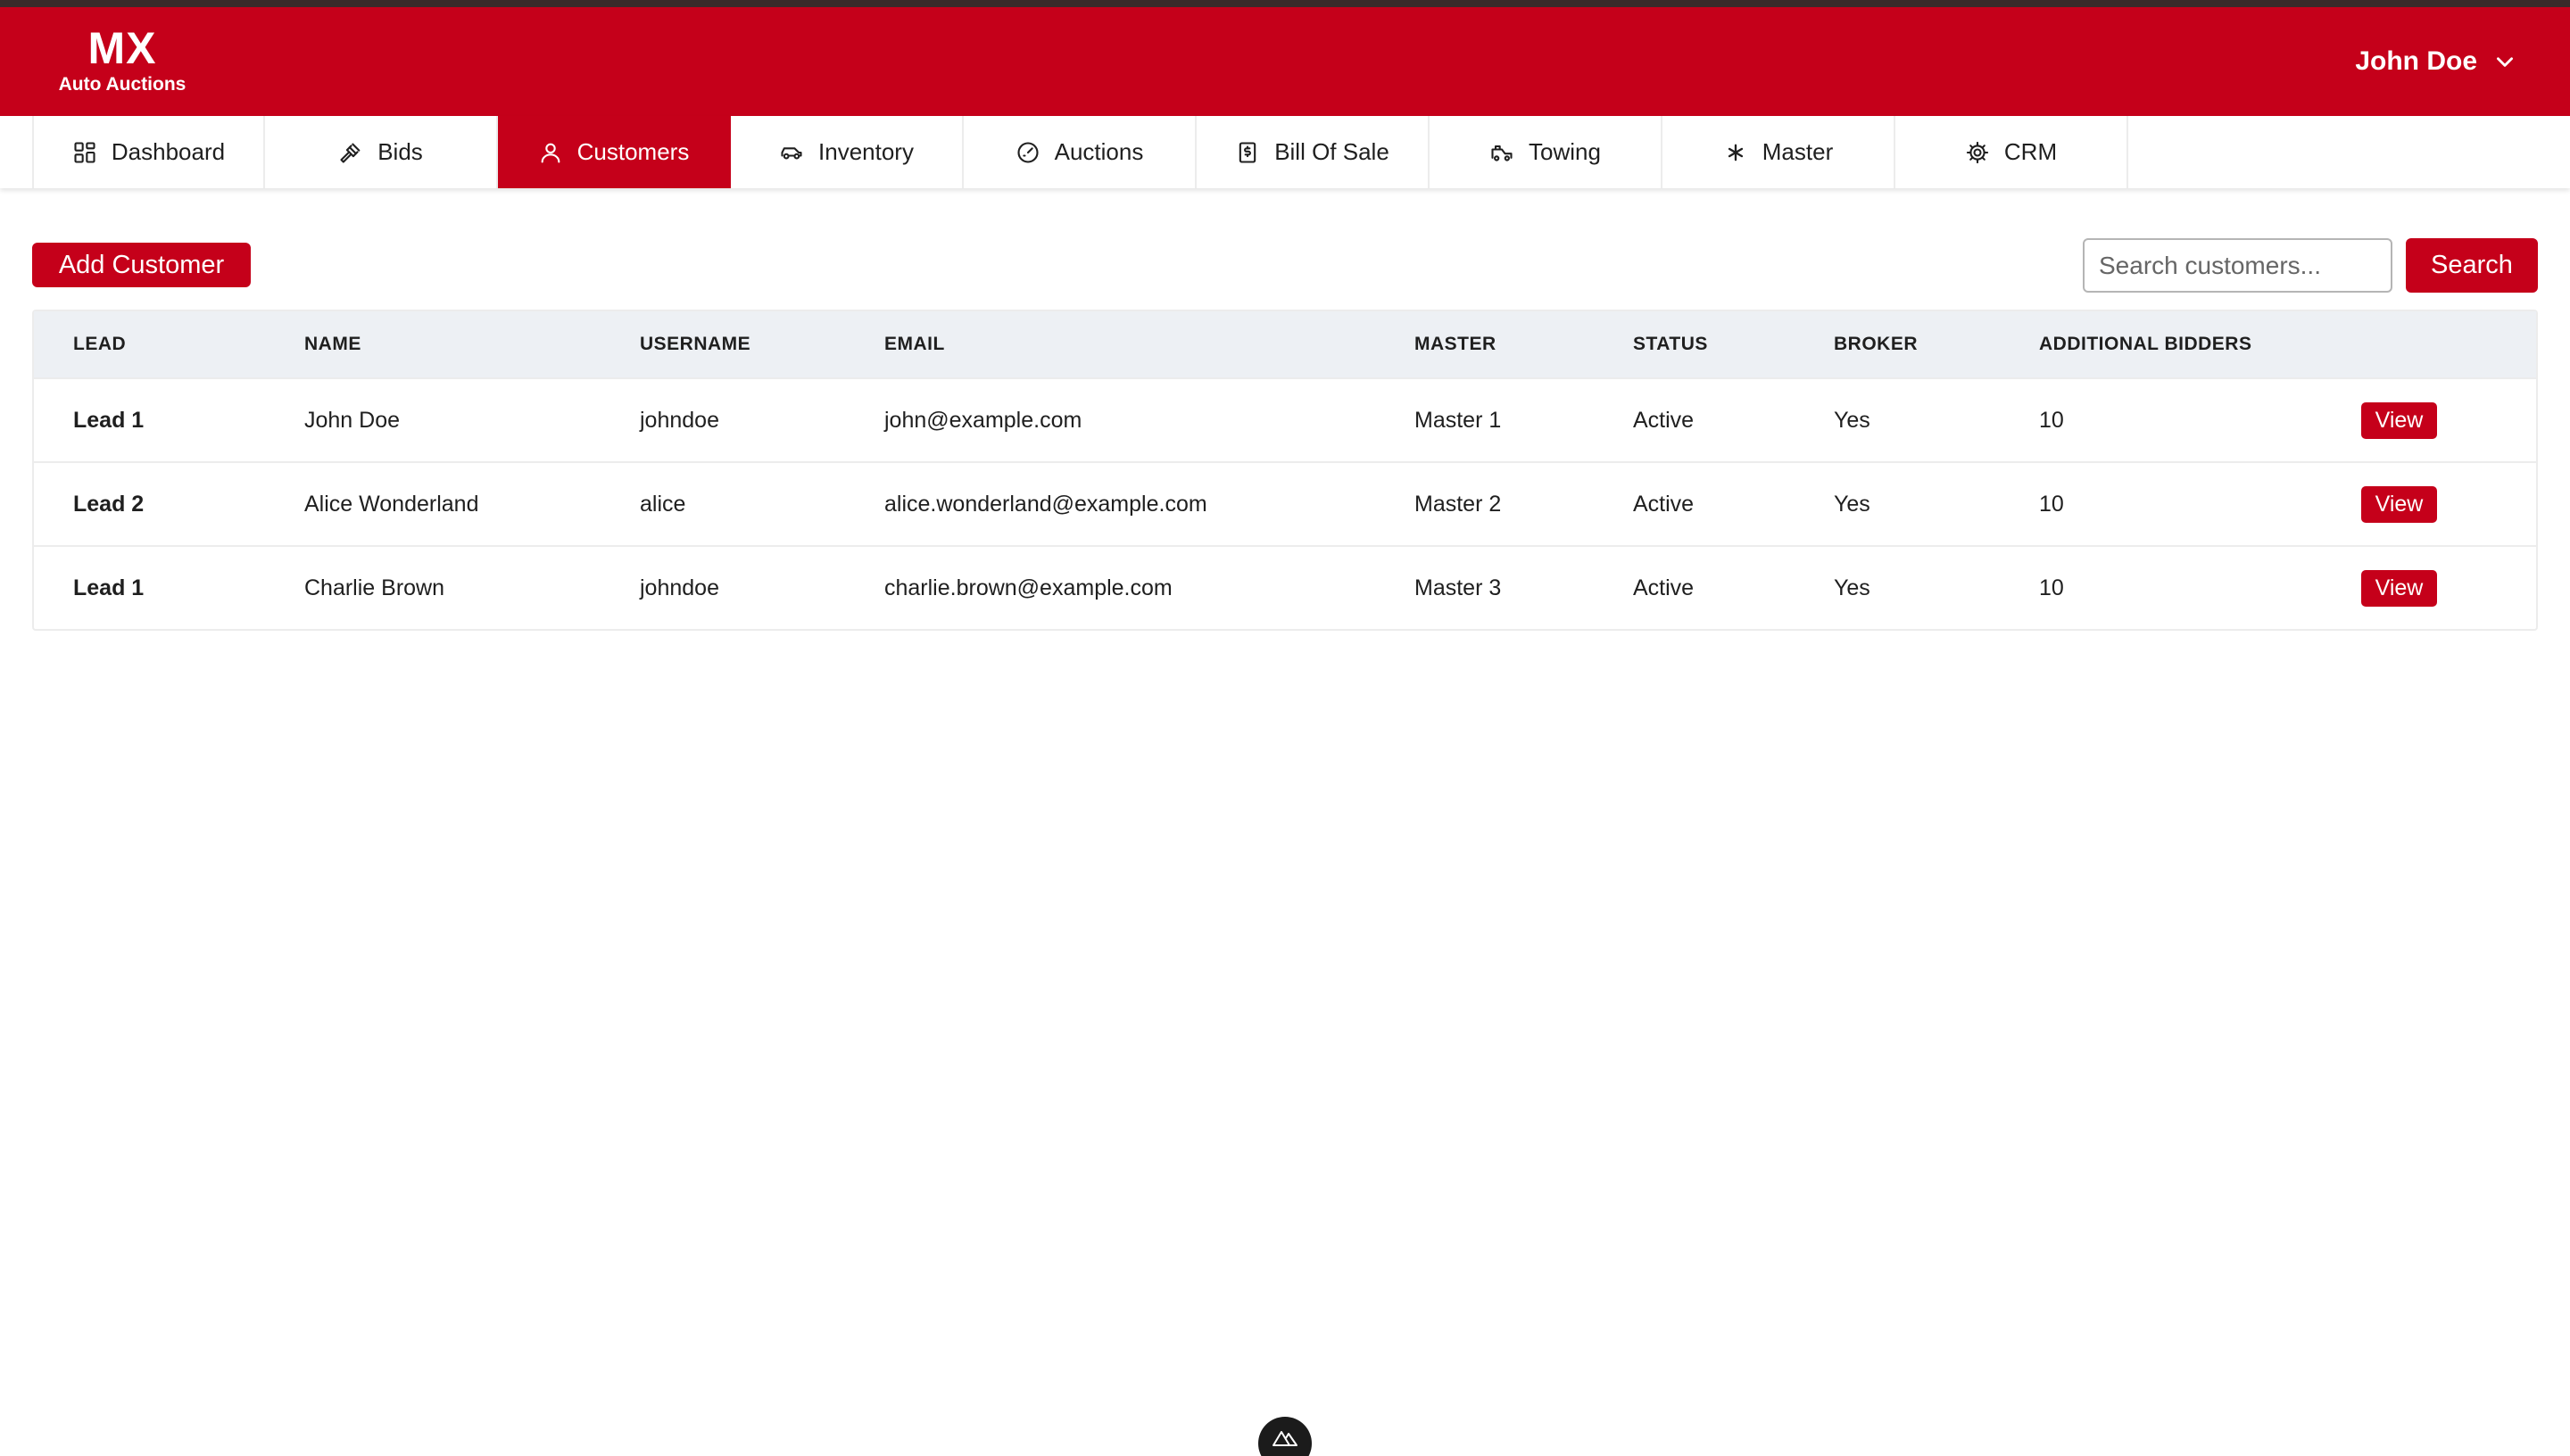 The height and width of the screenshot is (1456, 2570). Describe the element at coordinates (550, 152) in the screenshot. I see `user-icon` at that location.